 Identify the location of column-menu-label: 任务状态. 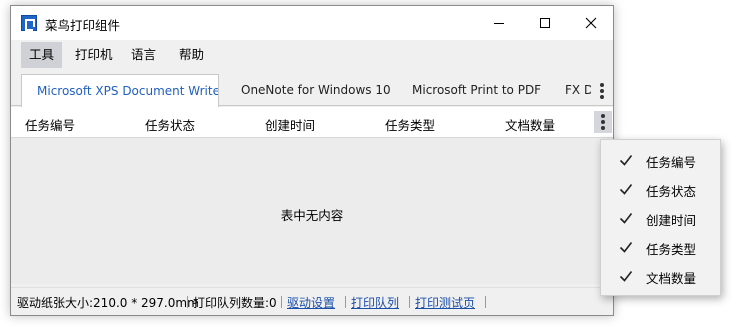
(671, 191).